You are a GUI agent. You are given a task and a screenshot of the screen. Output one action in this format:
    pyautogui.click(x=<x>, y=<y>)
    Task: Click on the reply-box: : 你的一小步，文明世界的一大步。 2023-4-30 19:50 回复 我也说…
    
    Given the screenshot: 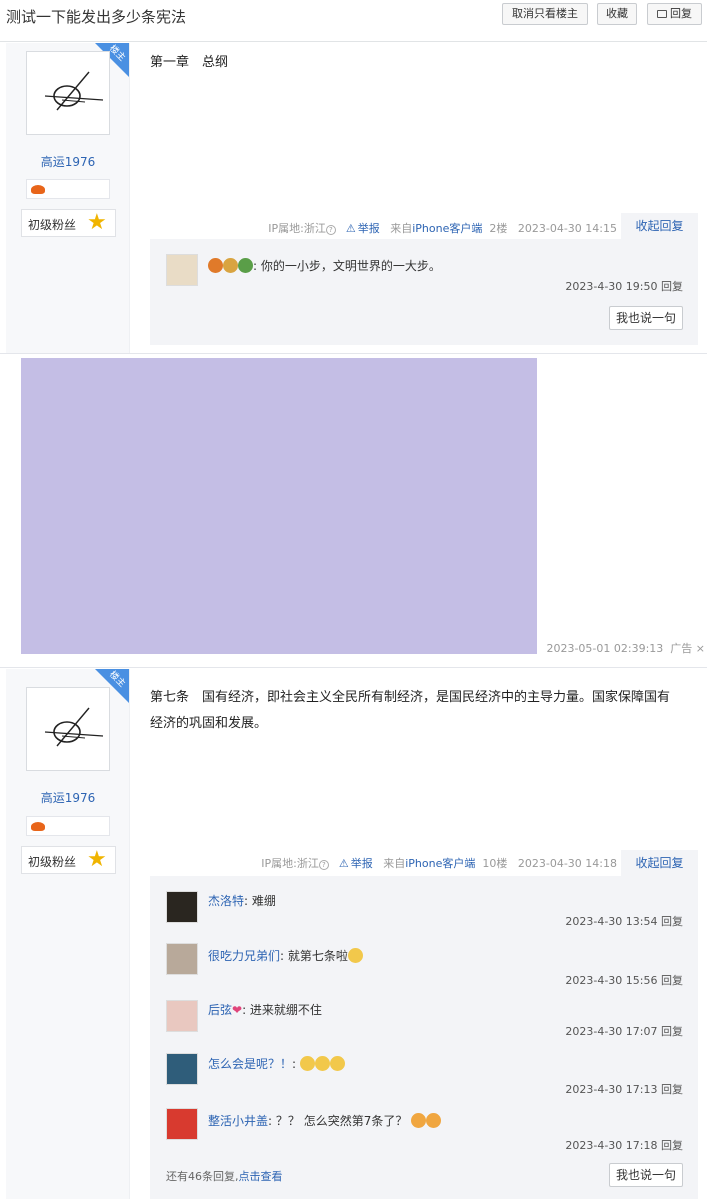 What is the action you would take?
    pyautogui.click(x=424, y=292)
    